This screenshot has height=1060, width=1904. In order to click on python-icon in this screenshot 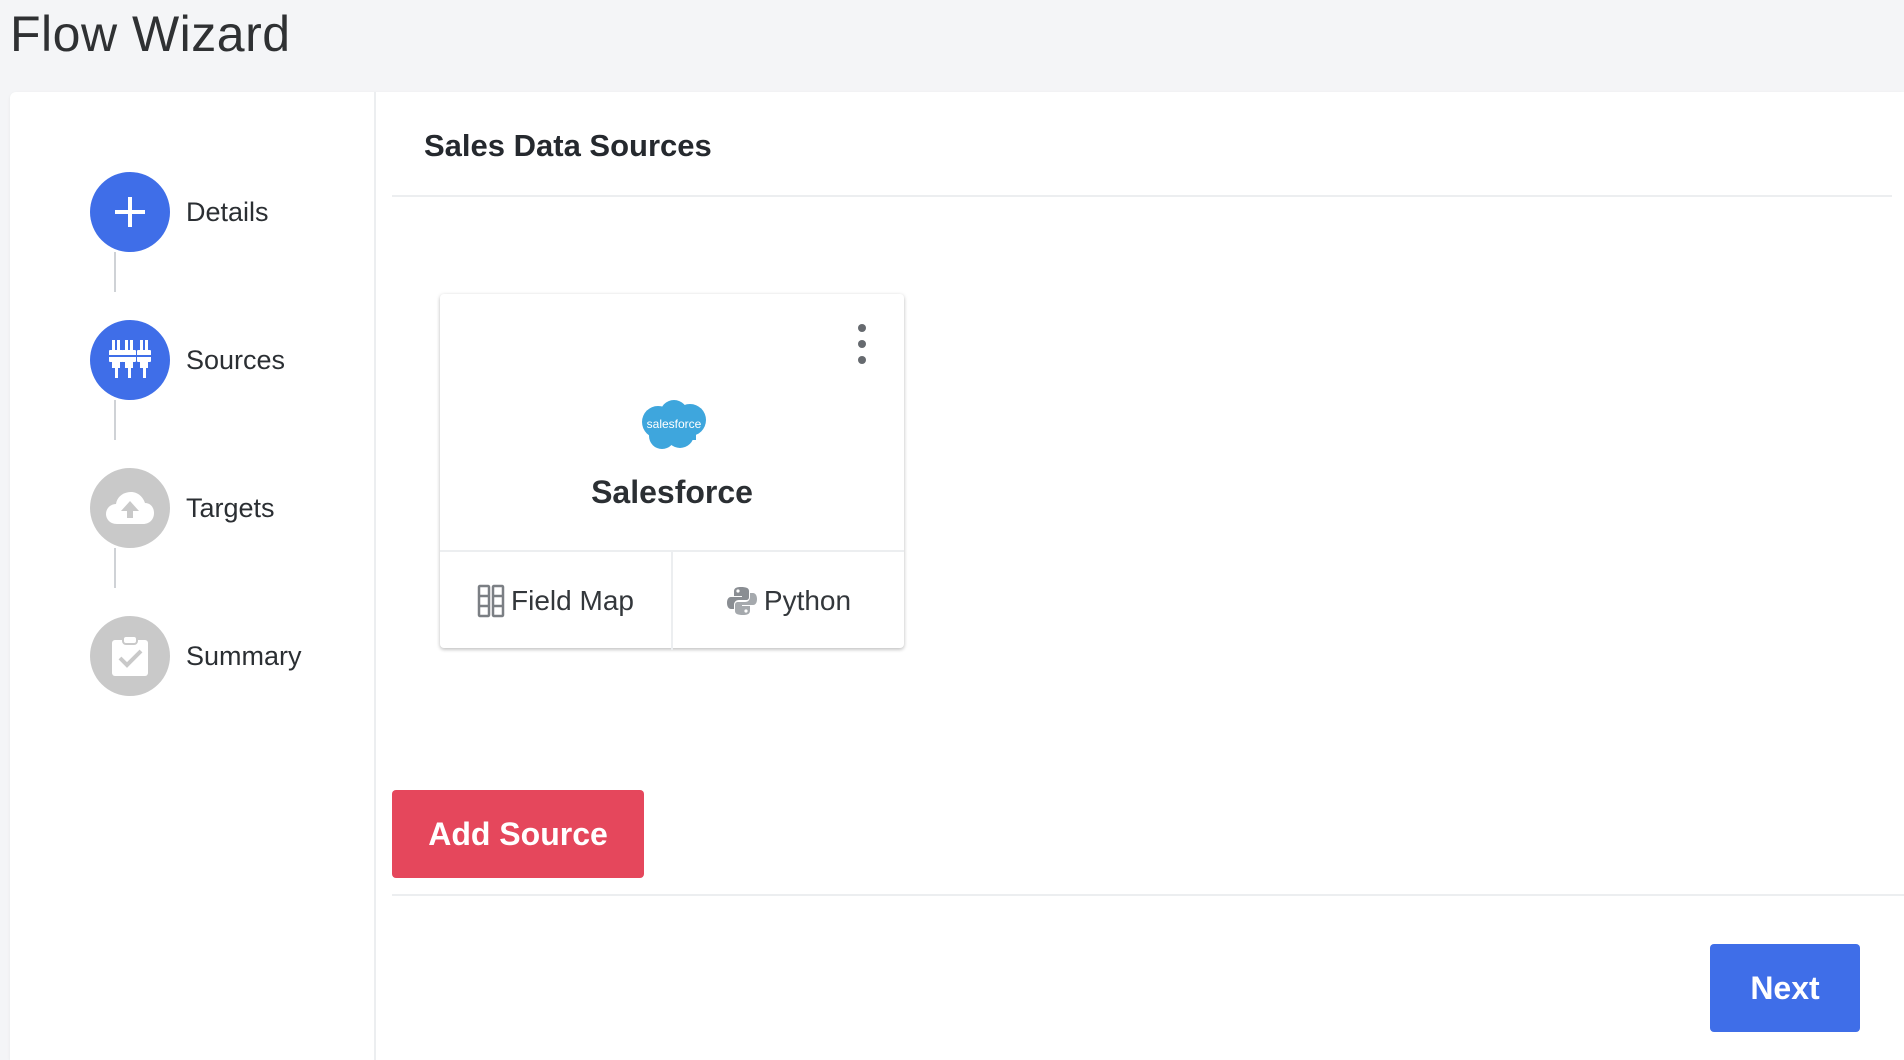, I will do `click(741, 601)`.